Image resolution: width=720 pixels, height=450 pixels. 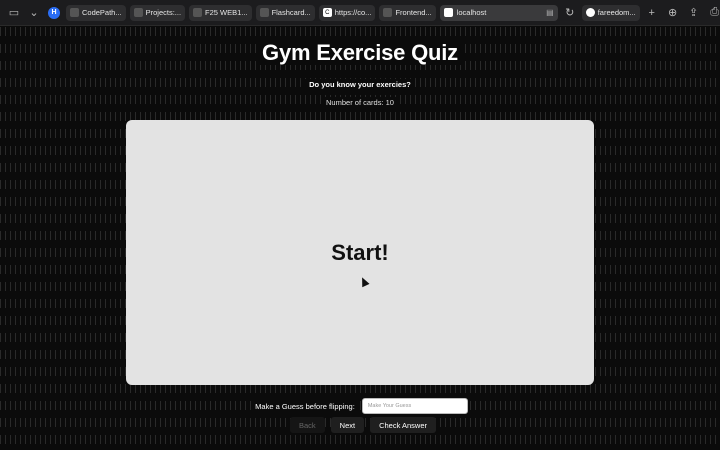 I want to click on page-title-text: Gym Exercise Quiz, so click(x=360, y=52).